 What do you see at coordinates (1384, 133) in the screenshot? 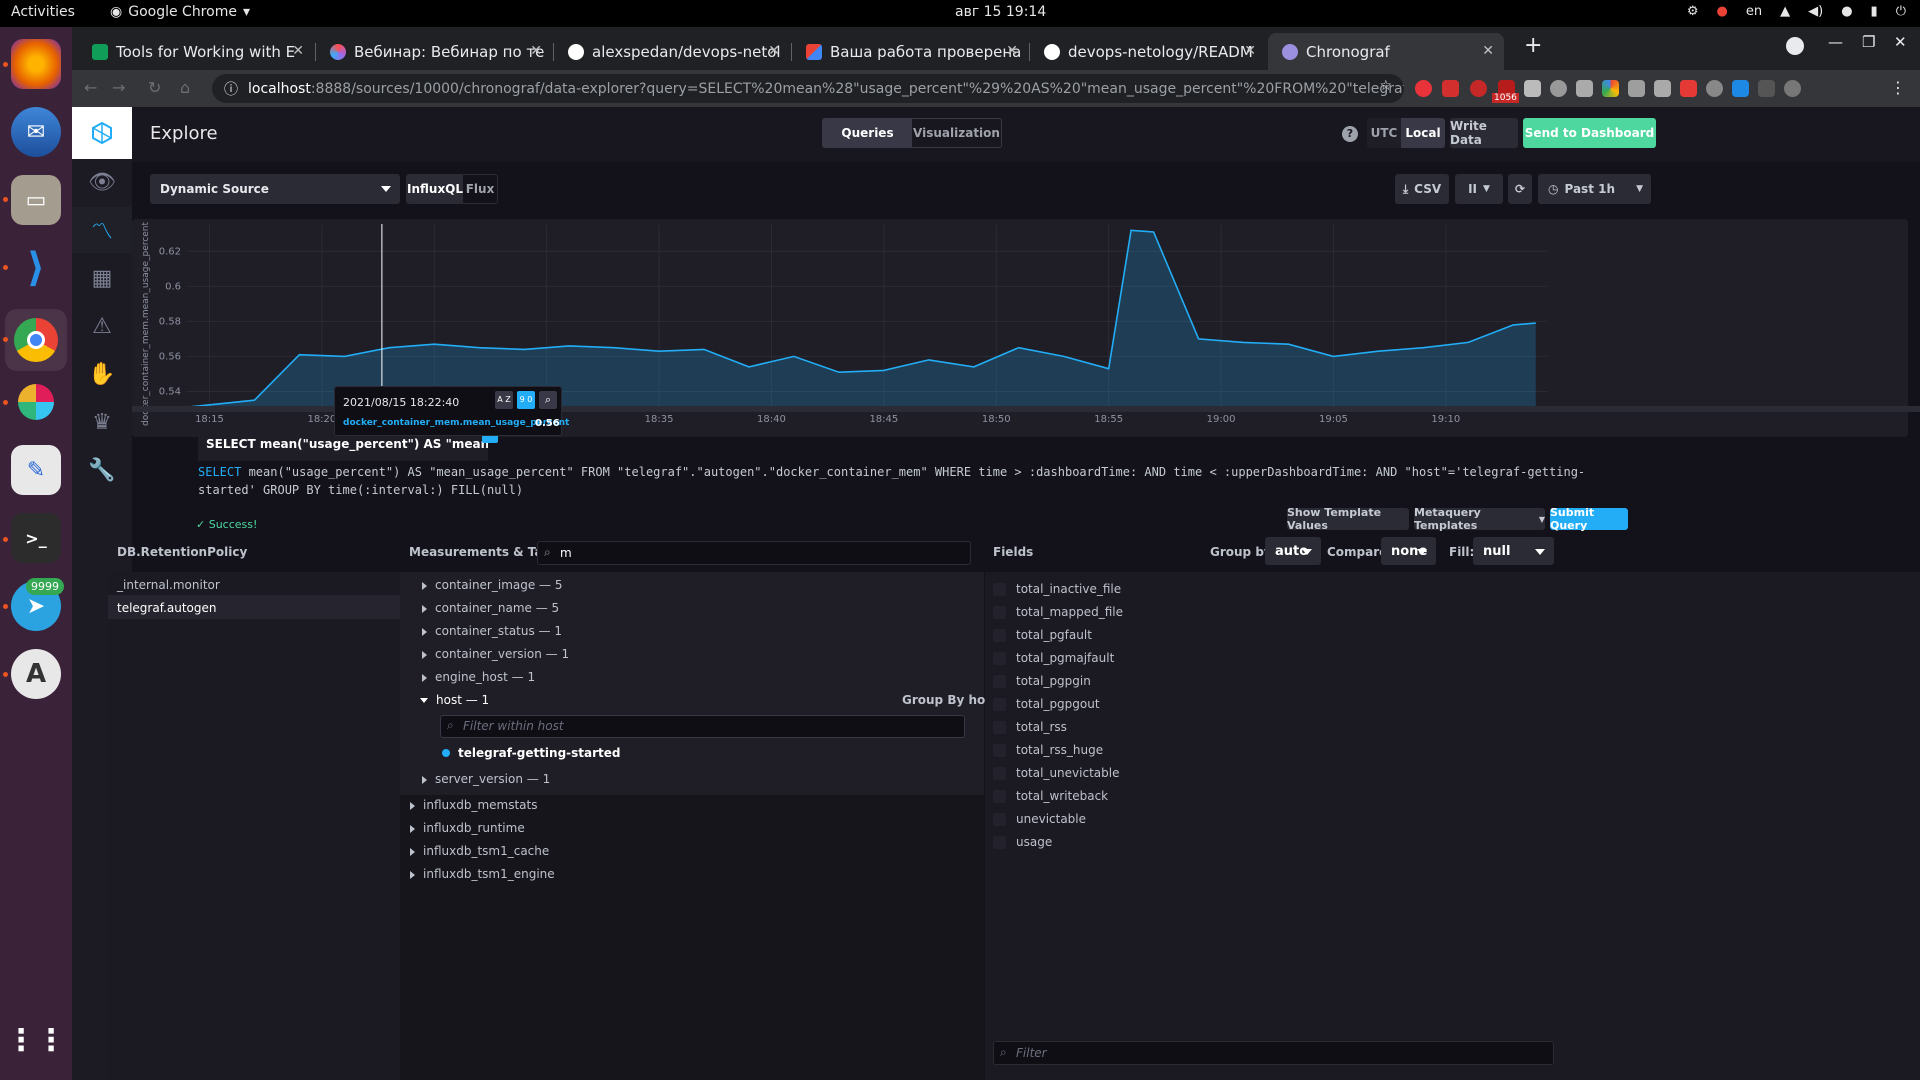
I see `utc-button: UTC` at bounding box center [1384, 133].